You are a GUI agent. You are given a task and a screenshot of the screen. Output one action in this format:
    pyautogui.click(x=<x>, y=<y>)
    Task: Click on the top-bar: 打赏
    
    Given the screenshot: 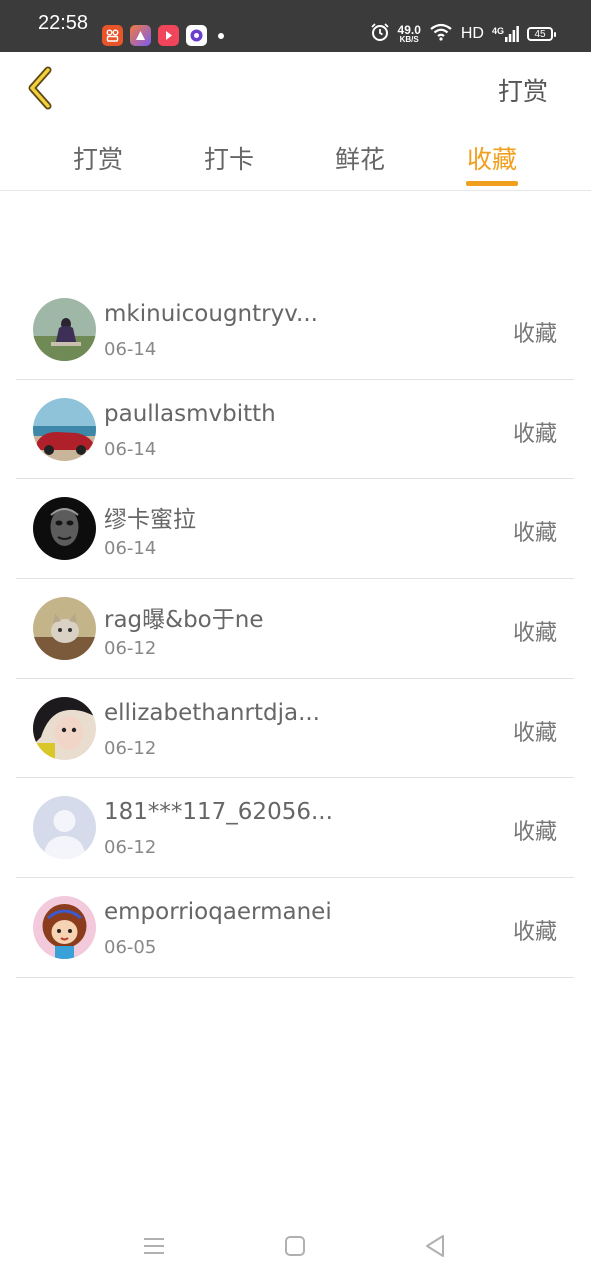 What is the action you would take?
    pyautogui.click(x=295, y=88)
    